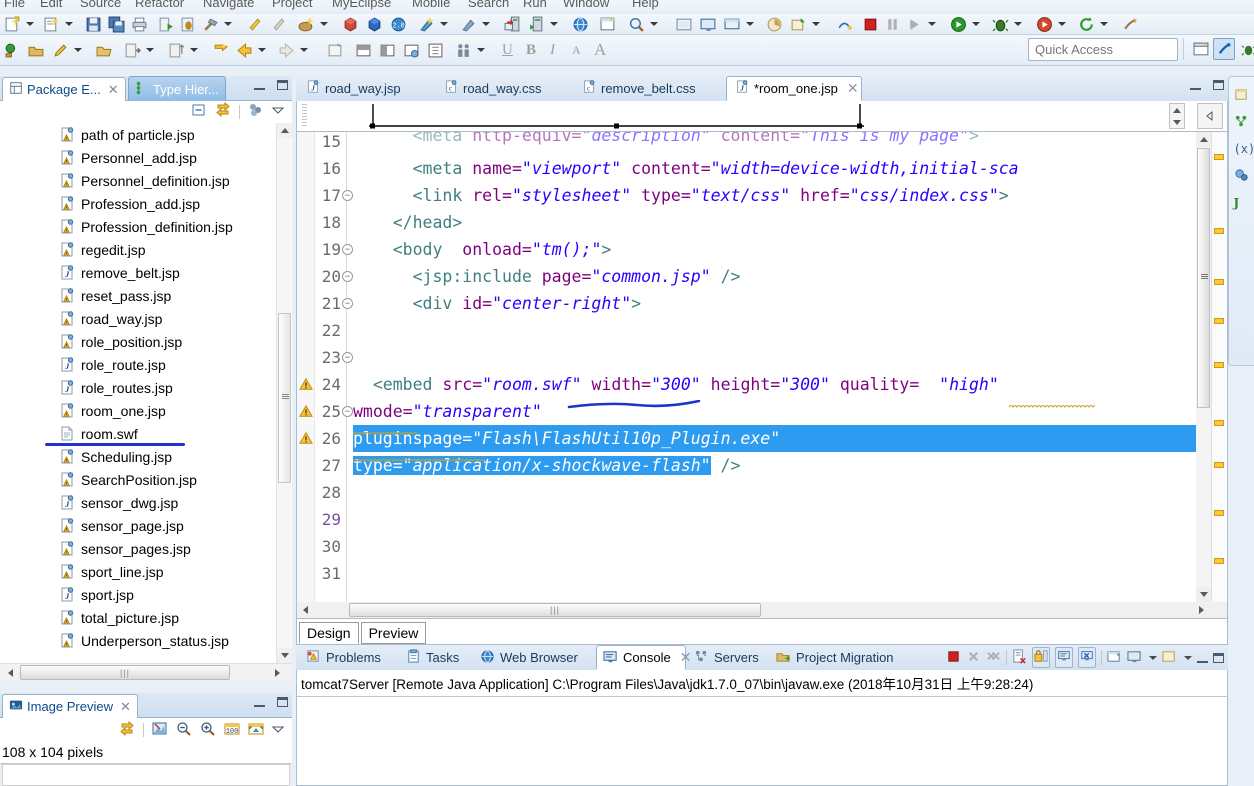  What do you see at coordinates (482, 249) in the screenshot?
I see `code-line: <body onload="tm();">` at bounding box center [482, 249].